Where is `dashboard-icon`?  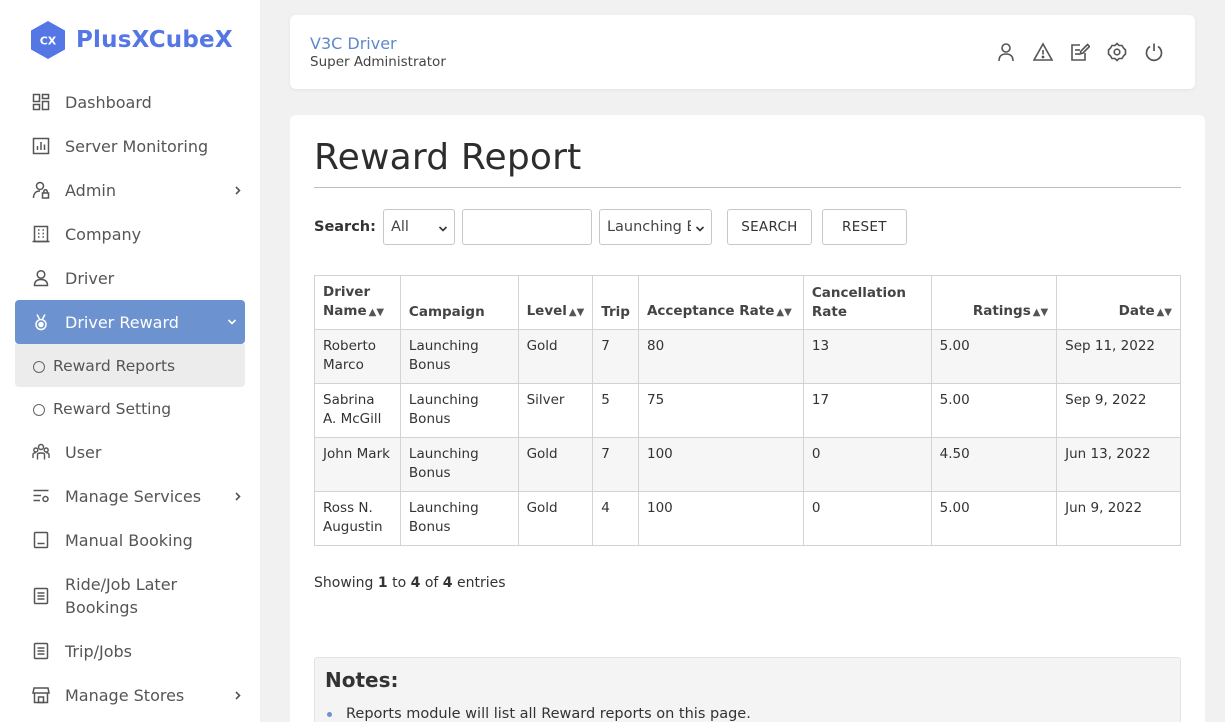 dashboard-icon is located at coordinates (41, 102).